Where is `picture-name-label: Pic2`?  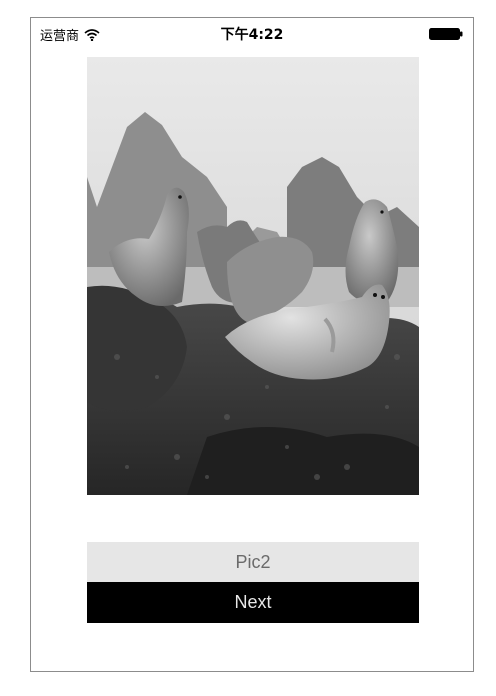 picture-name-label: Pic2 is located at coordinates (253, 562).